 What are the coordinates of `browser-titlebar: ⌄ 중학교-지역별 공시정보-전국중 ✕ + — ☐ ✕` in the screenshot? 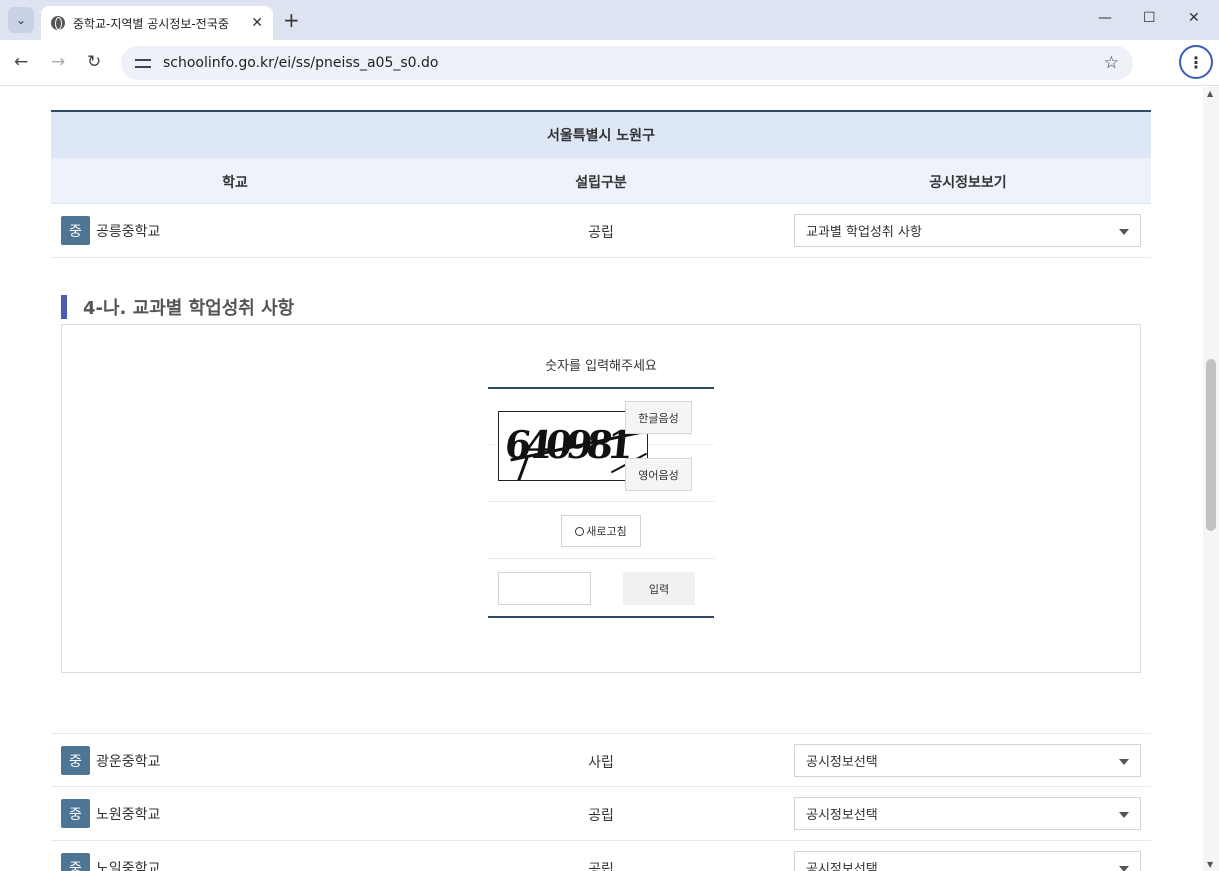 It's located at (609, 20).